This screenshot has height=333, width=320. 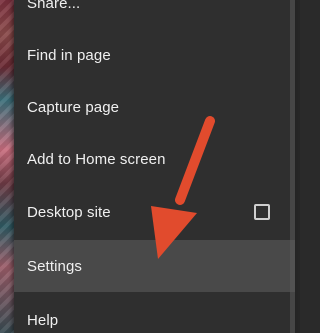 I want to click on menu-item-label: Capture page, so click(x=73, y=107).